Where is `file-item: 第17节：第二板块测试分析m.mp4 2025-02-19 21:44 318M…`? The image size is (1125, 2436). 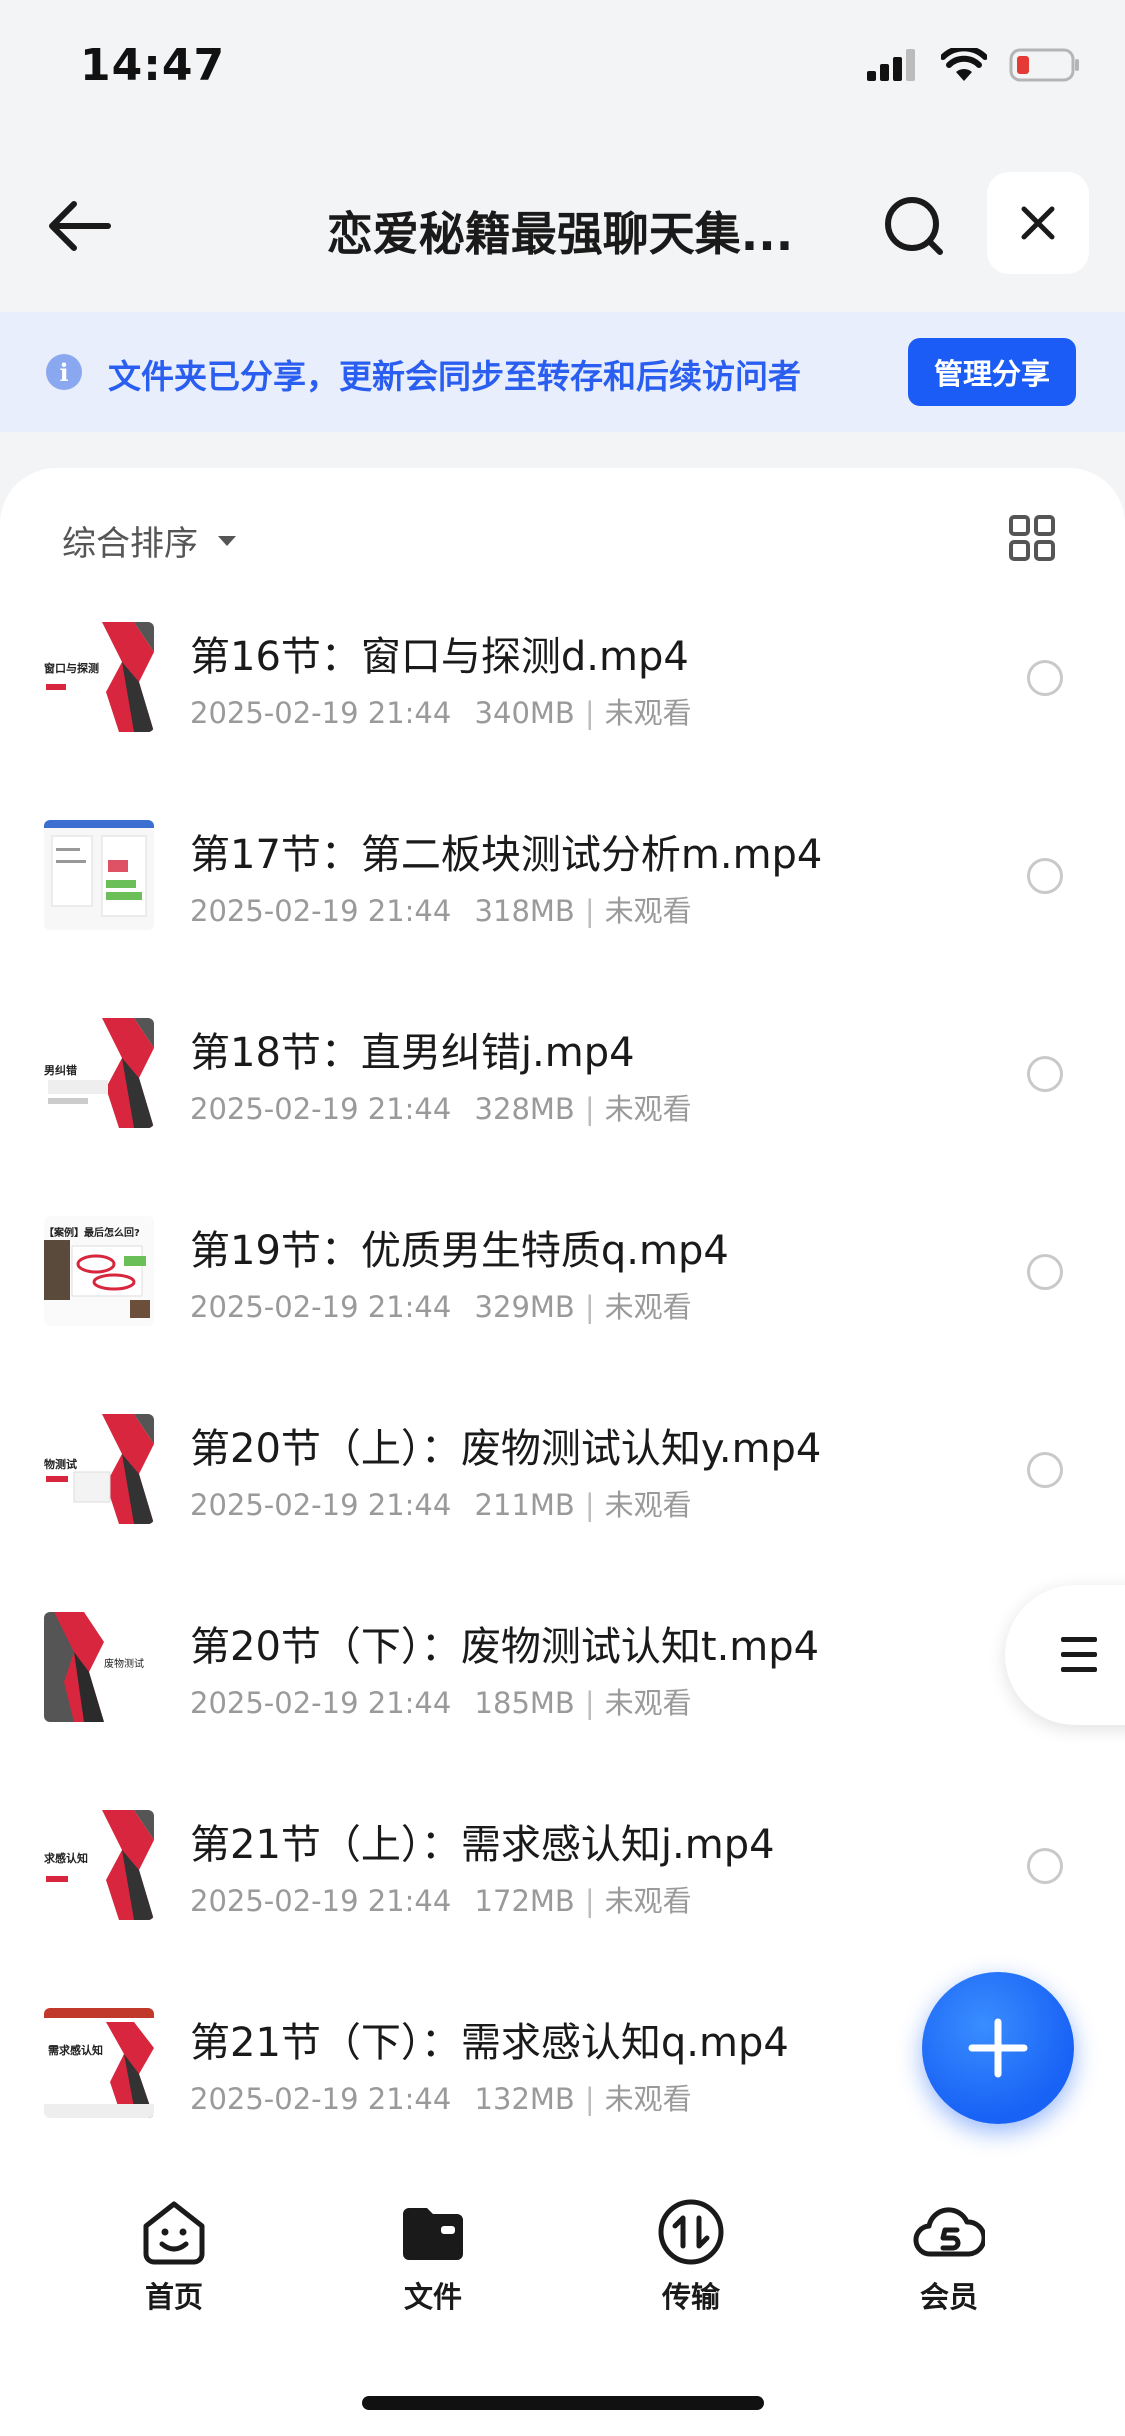 file-item: 第17节：第二板块测试分析m.mp4 2025-02-19 21:44 318M… is located at coordinates (562, 915).